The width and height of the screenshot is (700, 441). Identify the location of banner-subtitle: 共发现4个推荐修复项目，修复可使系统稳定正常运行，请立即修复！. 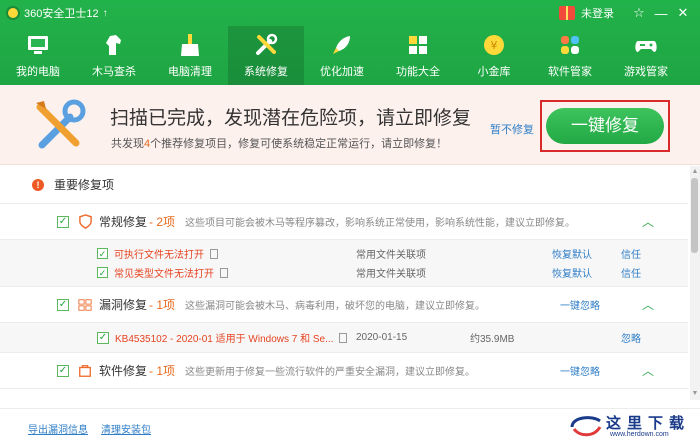
(279, 143).